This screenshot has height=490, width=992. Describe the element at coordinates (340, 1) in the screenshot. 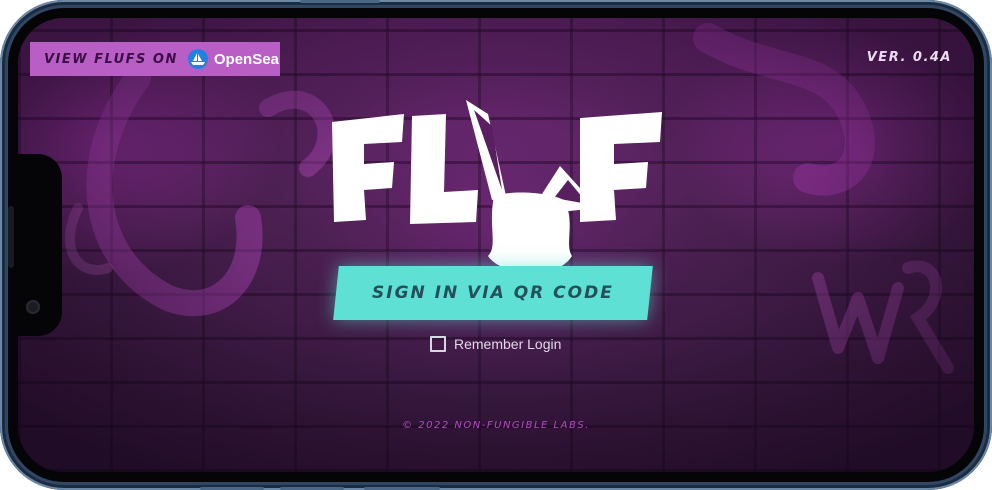

I see `volume-button` at that location.